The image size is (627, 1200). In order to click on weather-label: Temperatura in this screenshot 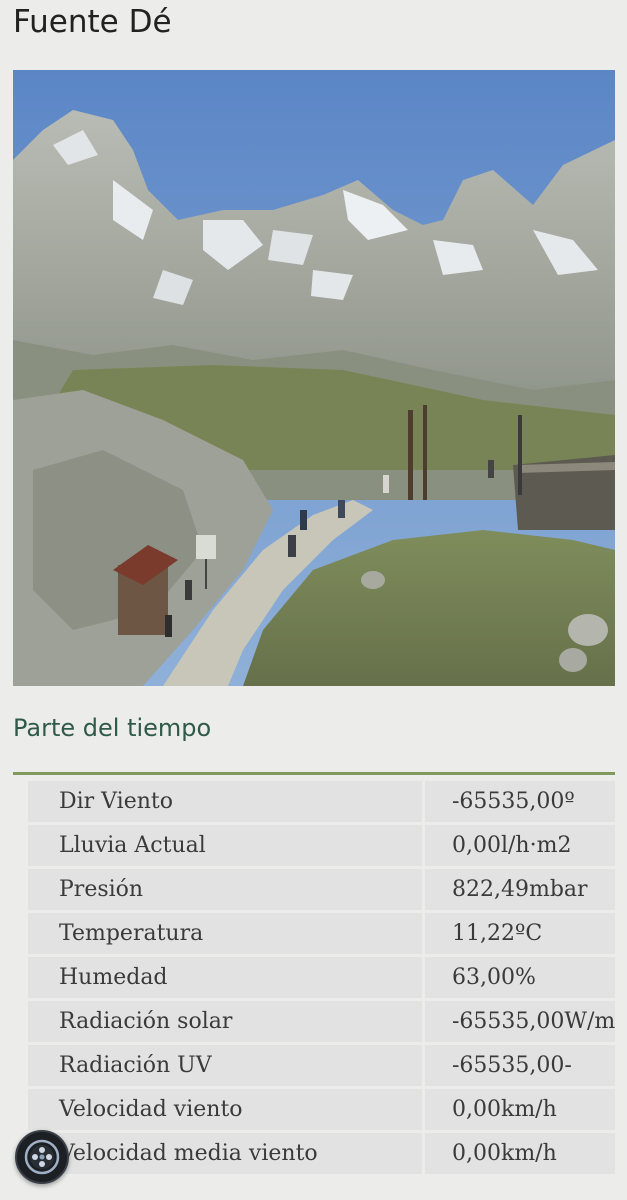, I will do `click(225, 933)`.